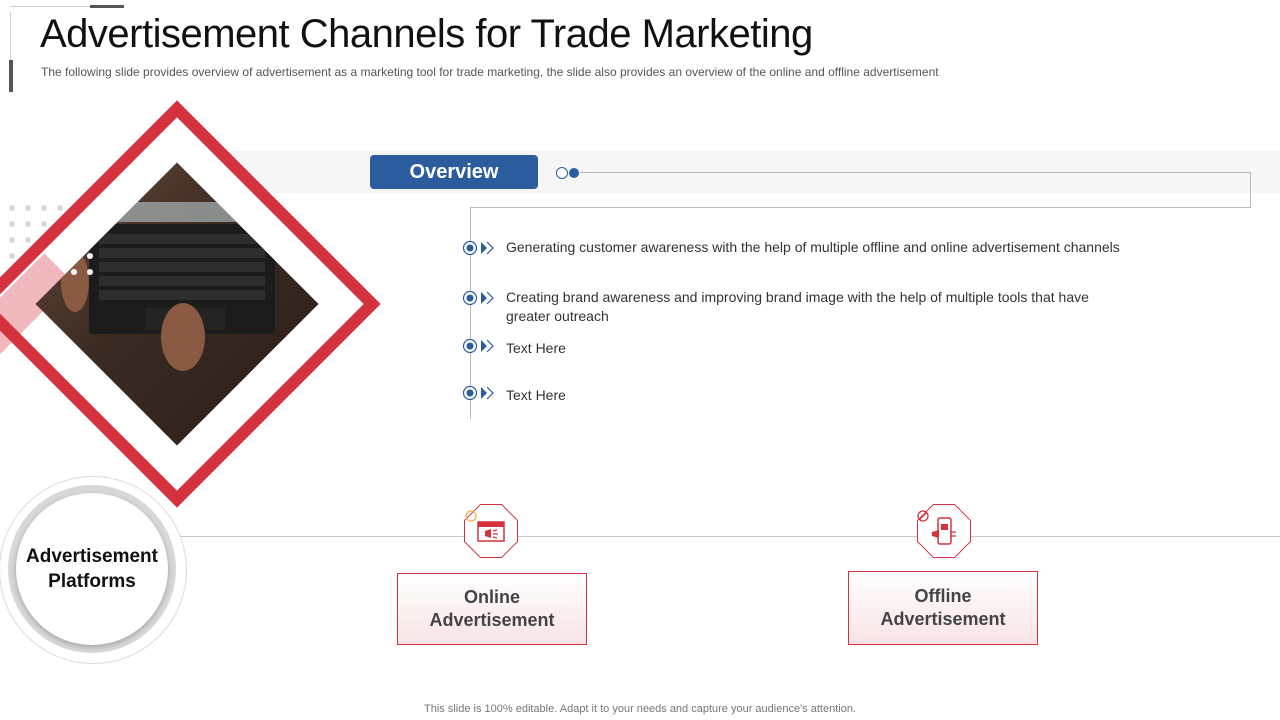  I want to click on offline-accent-ring, so click(923, 516).